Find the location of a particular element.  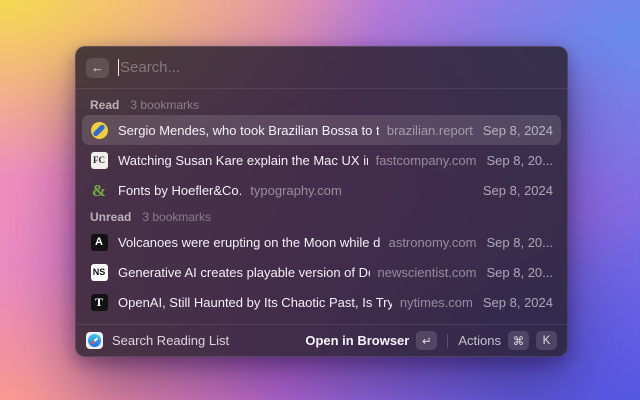

favicon-glyph-box: NS is located at coordinates (99, 272).